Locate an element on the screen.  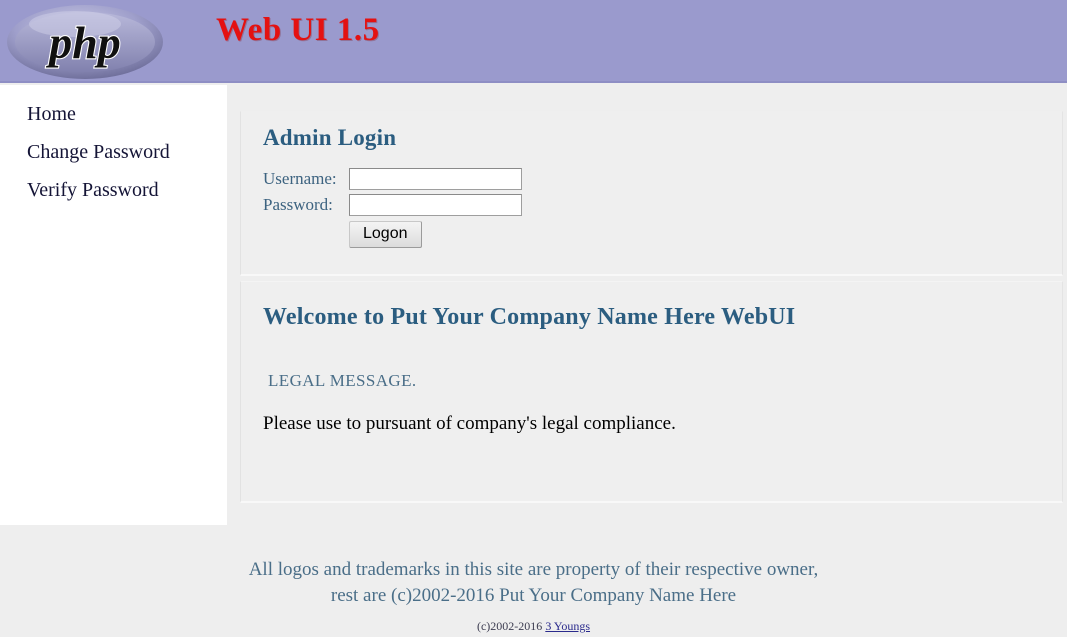
password-input is located at coordinates (435, 205).